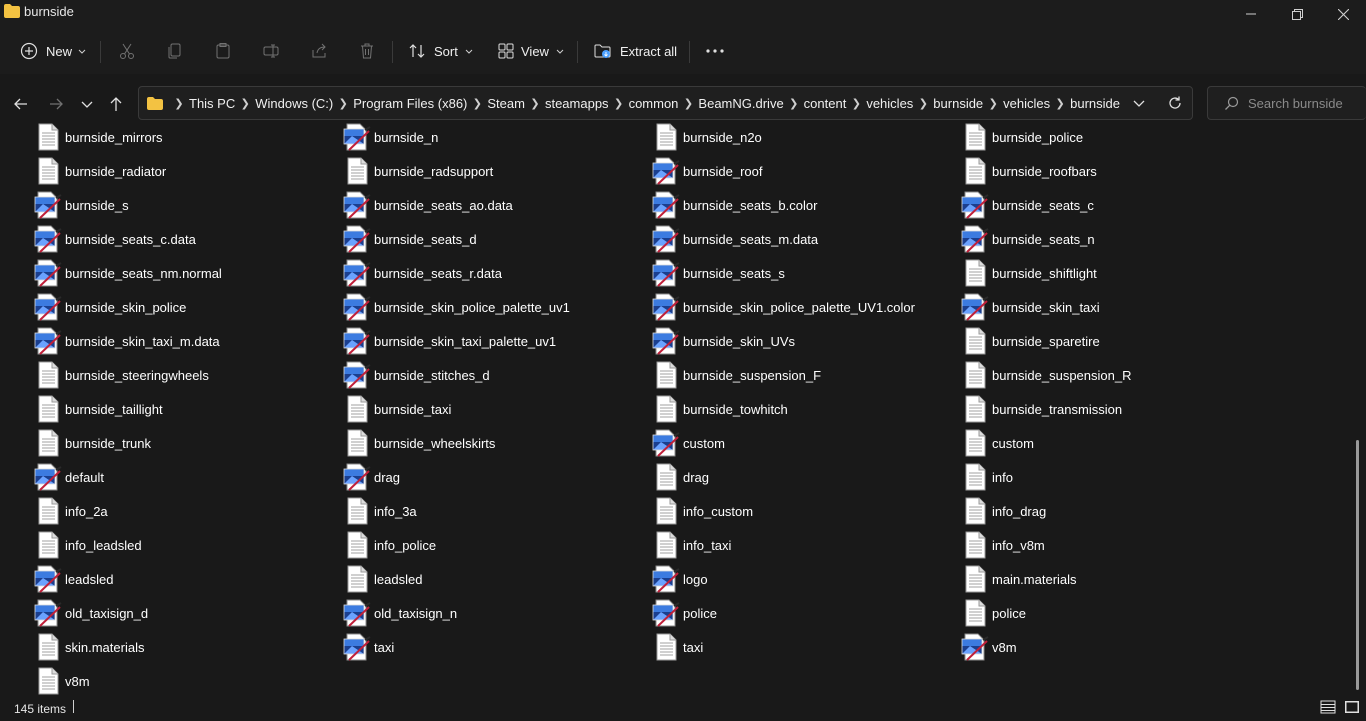  Describe the element at coordinates (175, 51) in the screenshot. I see `copy-button` at that location.